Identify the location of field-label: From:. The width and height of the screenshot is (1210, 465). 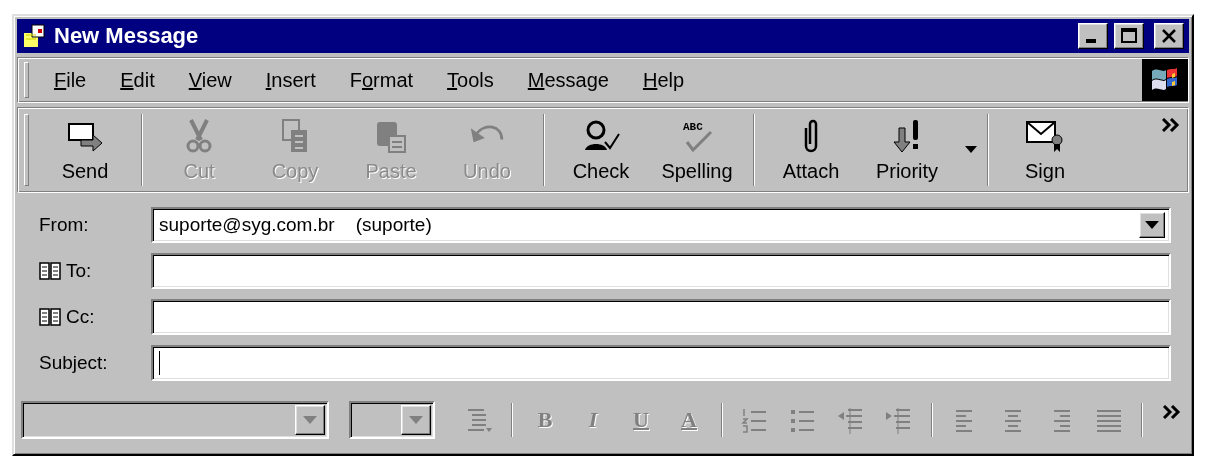
(64, 225).